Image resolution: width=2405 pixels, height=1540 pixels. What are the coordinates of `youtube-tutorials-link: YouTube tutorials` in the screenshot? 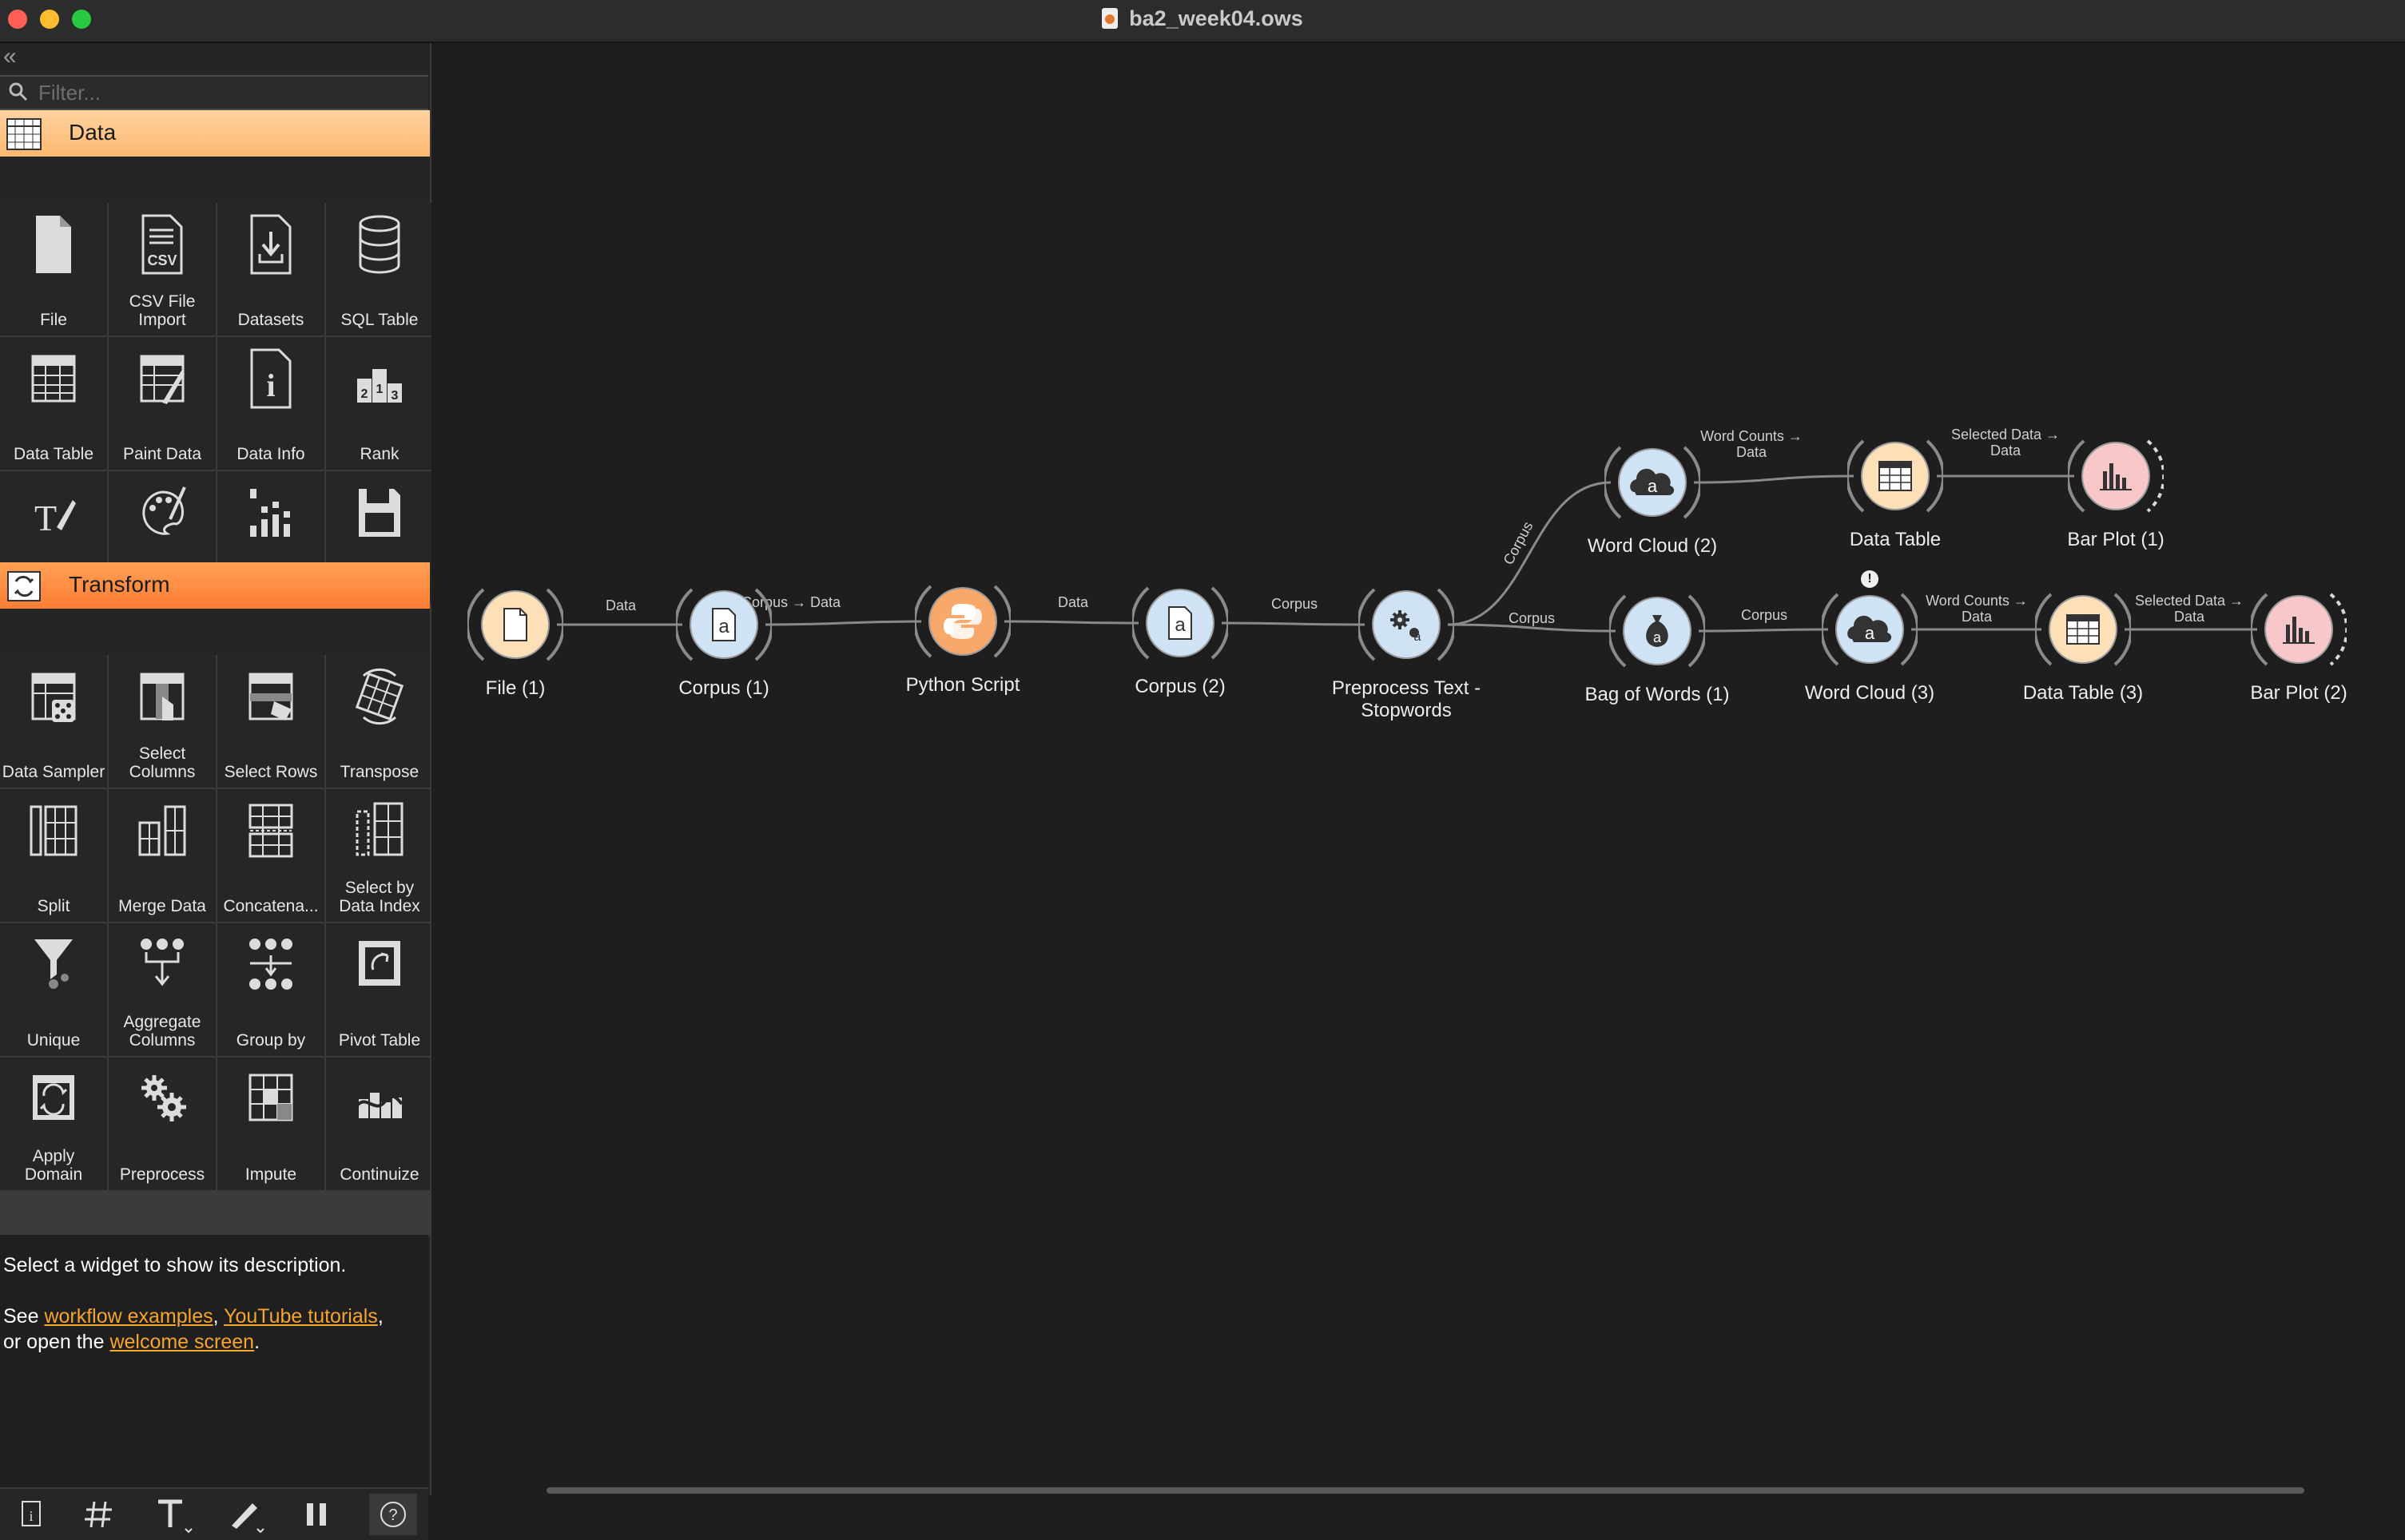 It's located at (301, 1316).